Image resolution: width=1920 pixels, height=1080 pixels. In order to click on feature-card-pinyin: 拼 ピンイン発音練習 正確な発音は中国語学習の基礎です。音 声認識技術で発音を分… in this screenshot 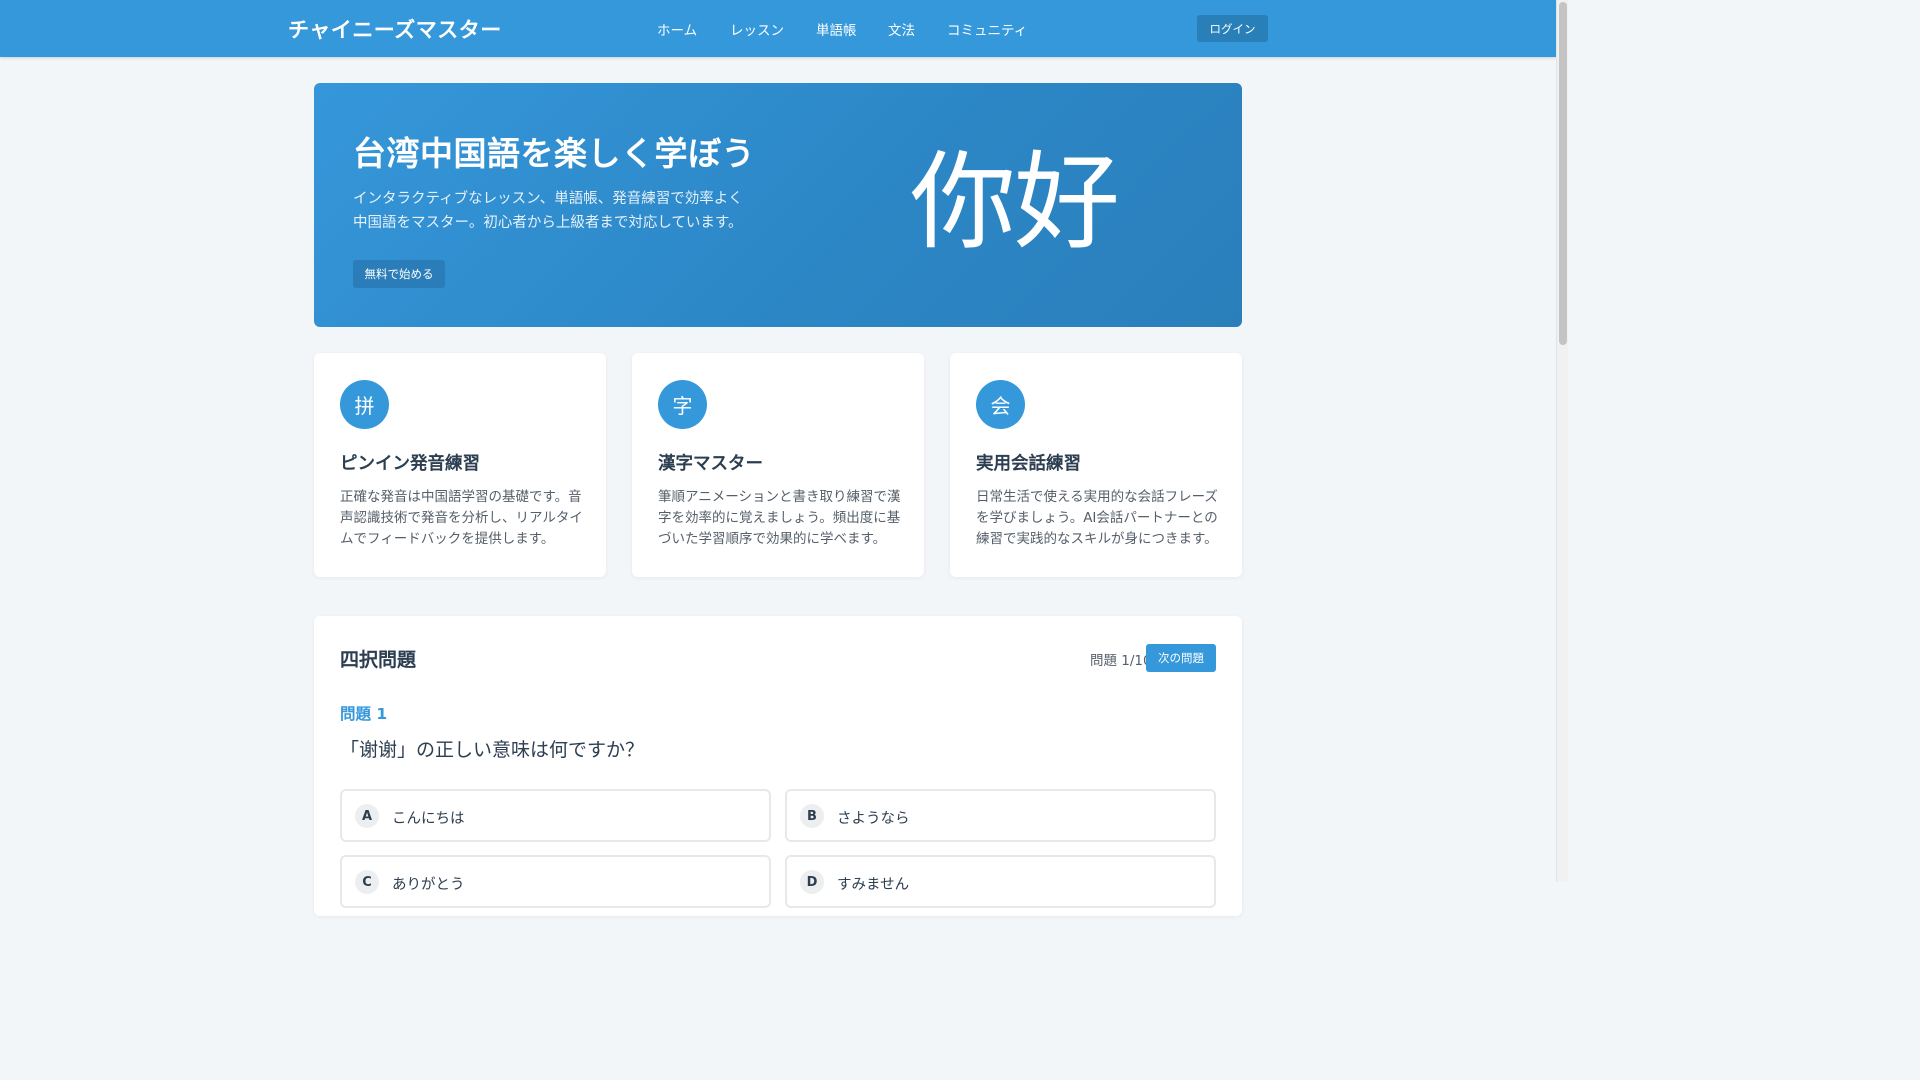, I will do `click(460, 465)`.